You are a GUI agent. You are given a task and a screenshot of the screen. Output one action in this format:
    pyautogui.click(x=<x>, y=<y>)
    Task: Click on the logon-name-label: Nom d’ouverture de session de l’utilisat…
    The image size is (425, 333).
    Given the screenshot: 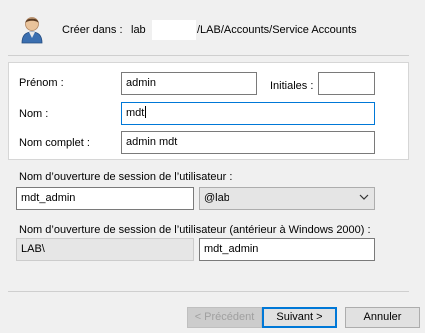 What is the action you would take?
    pyautogui.click(x=126, y=177)
    